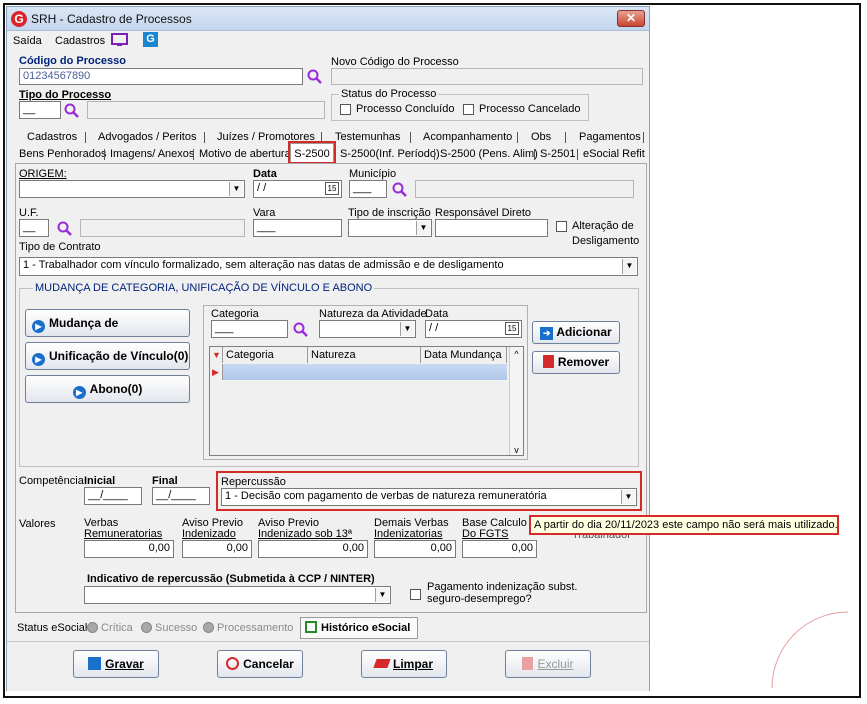  Describe the element at coordinates (260, 664) in the screenshot. I see `cancelar-button: Cancelar` at that location.